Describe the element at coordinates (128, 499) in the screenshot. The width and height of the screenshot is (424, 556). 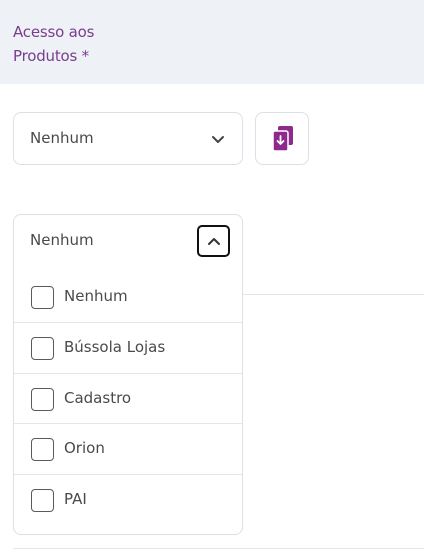
I see `option-pai: PAI` at that location.